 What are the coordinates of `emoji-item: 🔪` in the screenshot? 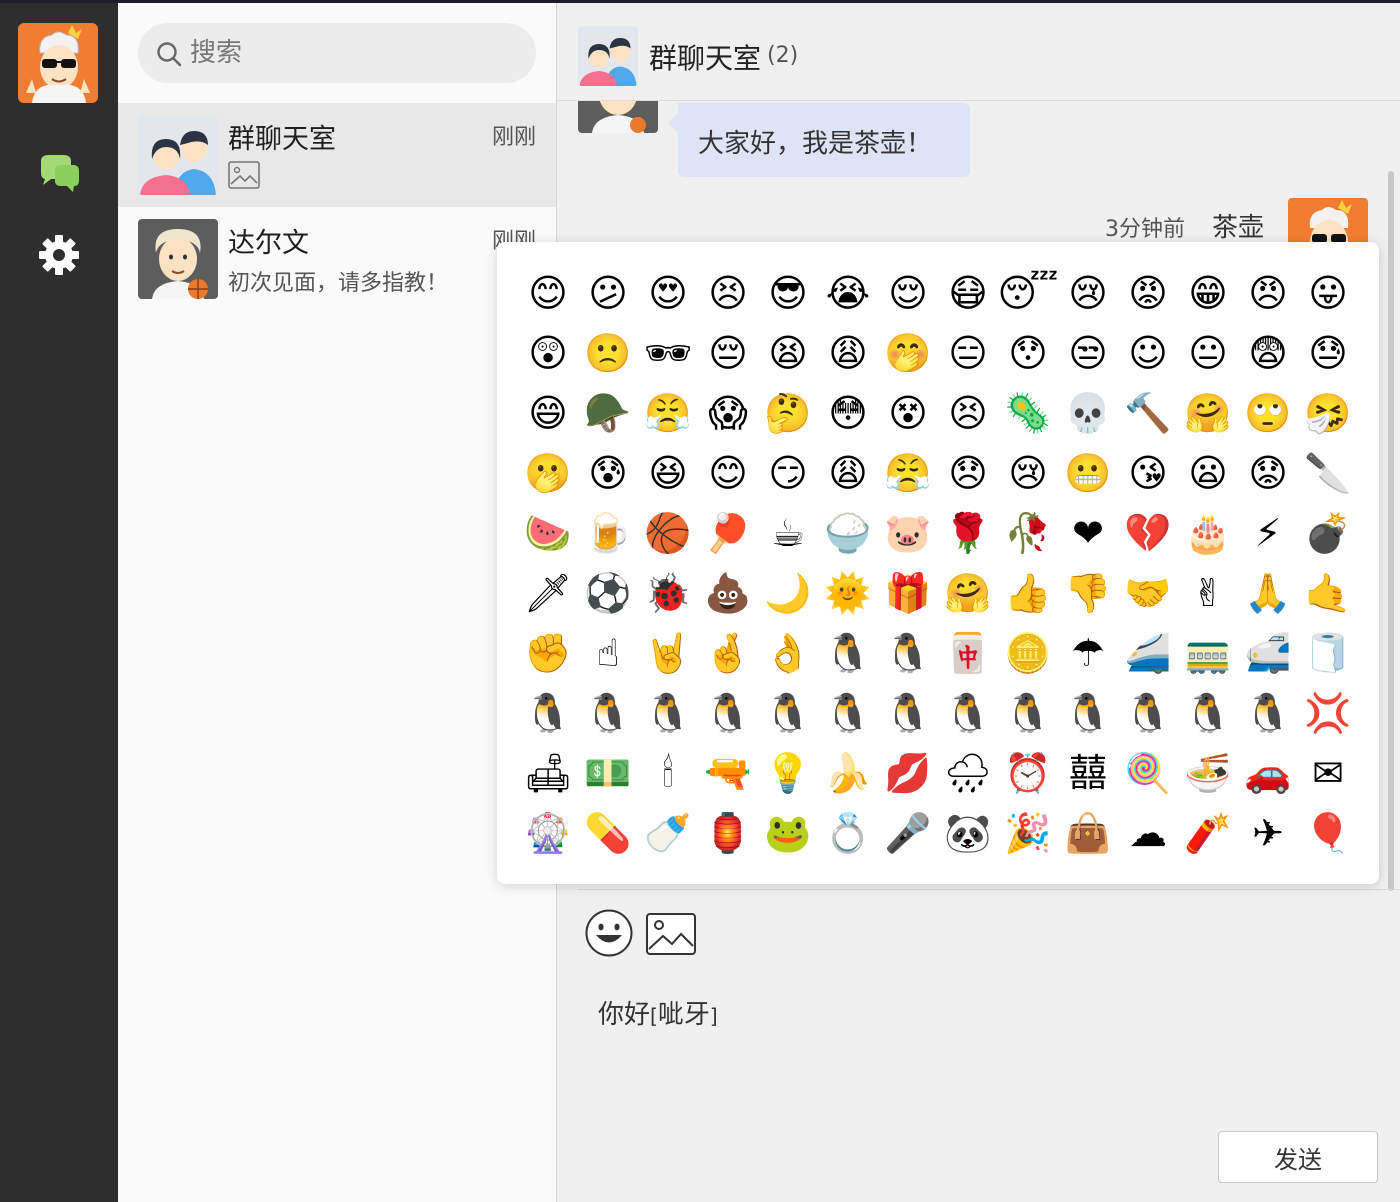 It's located at (1328, 473).